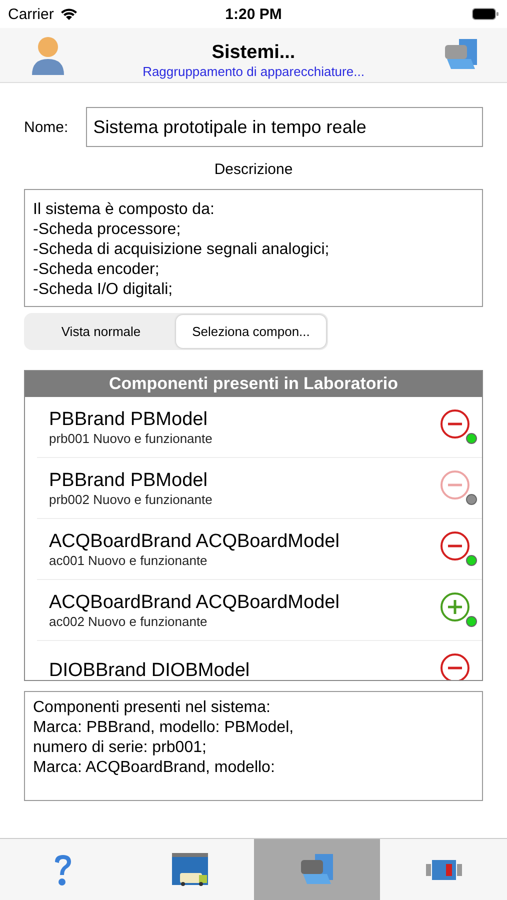 The image size is (507, 900). What do you see at coordinates (128, 560) in the screenshot?
I see `component-subtitle: ac001 Nuovo e funzionante` at bounding box center [128, 560].